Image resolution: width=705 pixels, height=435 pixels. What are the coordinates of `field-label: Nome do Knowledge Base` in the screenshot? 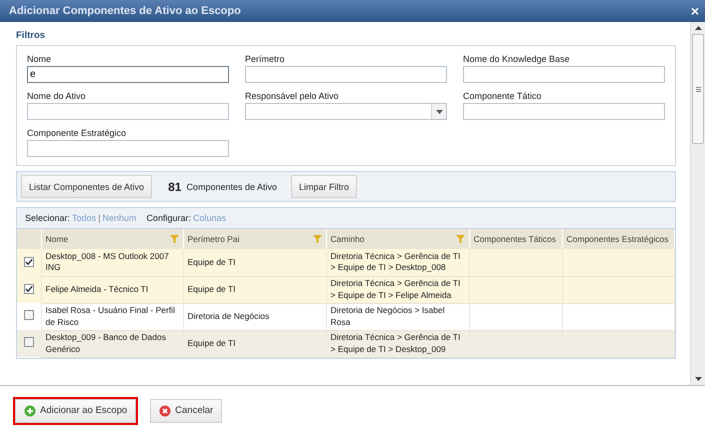 It's located at (517, 59).